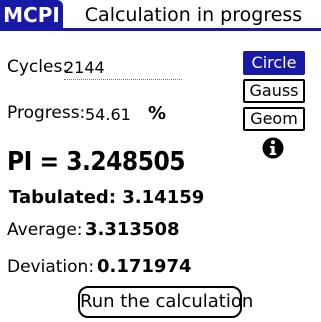  What do you see at coordinates (96, 162) in the screenshot?
I see `pi-result: PI = 3.248505` at bounding box center [96, 162].